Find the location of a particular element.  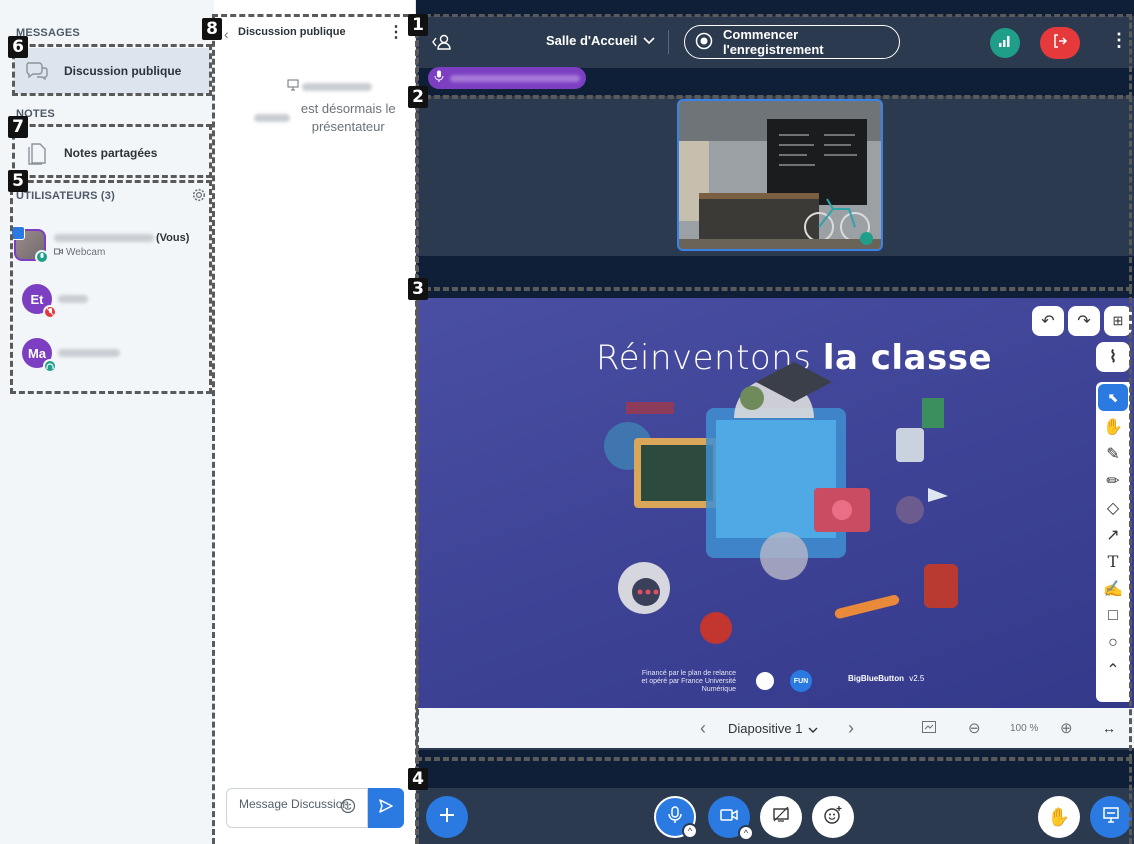

annotation-number-6: 6 is located at coordinates (18, 47).